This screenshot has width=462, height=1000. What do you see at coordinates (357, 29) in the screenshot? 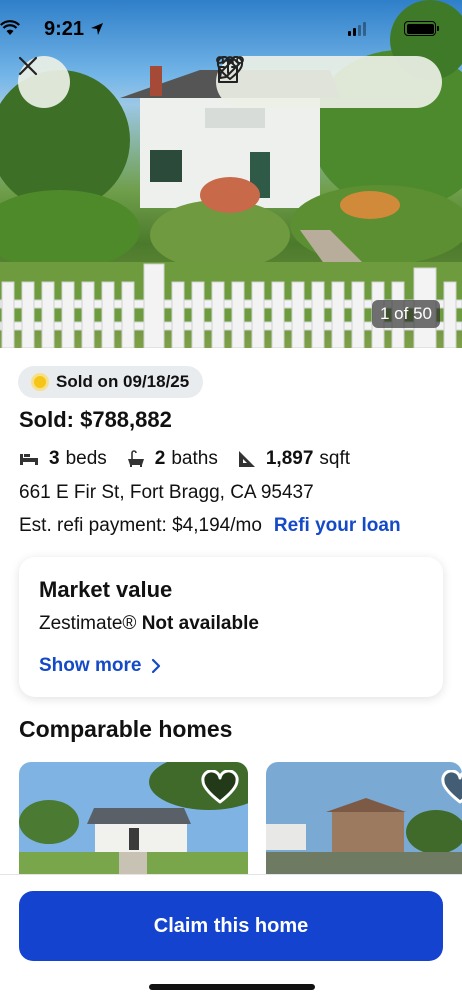
I see `cellular-signal-icon` at bounding box center [357, 29].